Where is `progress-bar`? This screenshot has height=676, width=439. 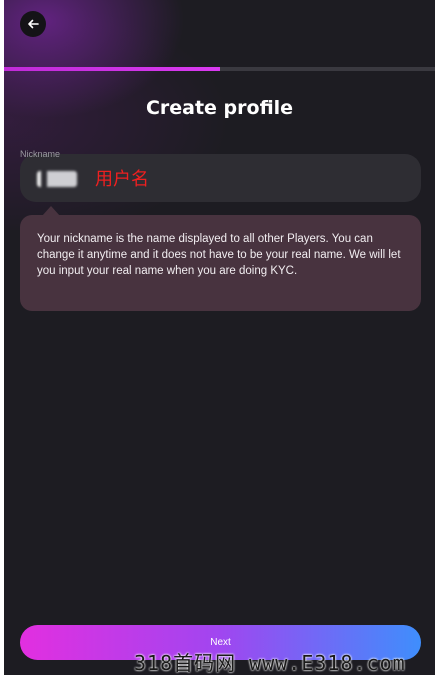
progress-bar is located at coordinates (219, 69).